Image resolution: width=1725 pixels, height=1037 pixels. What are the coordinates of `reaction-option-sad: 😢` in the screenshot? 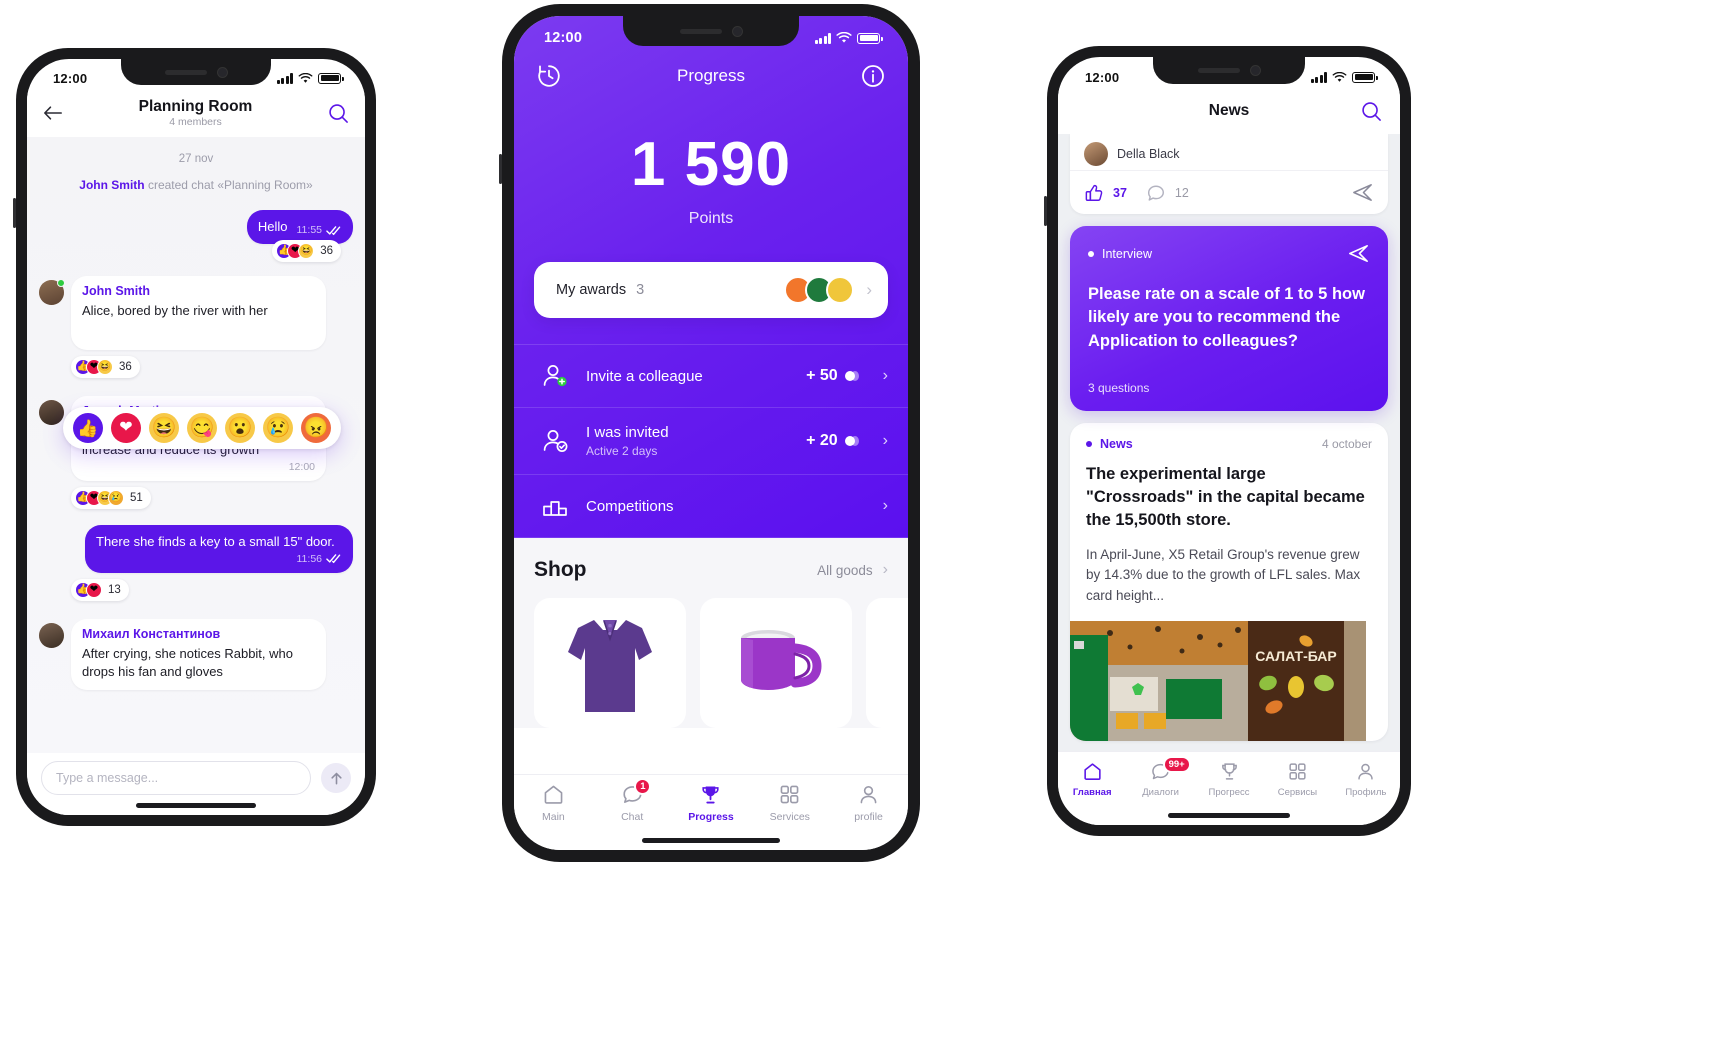 It's located at (278, 428).